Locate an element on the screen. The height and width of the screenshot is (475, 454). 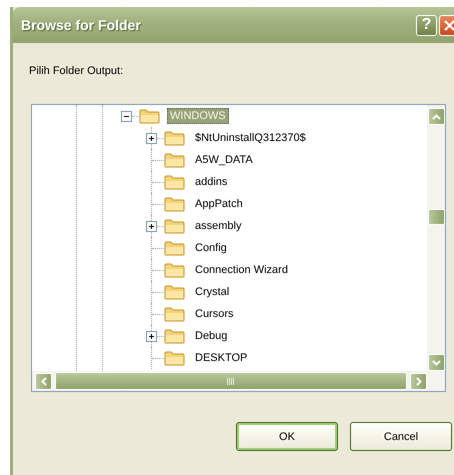
horizontal-scrollbar is located at coordinates (229, 381).